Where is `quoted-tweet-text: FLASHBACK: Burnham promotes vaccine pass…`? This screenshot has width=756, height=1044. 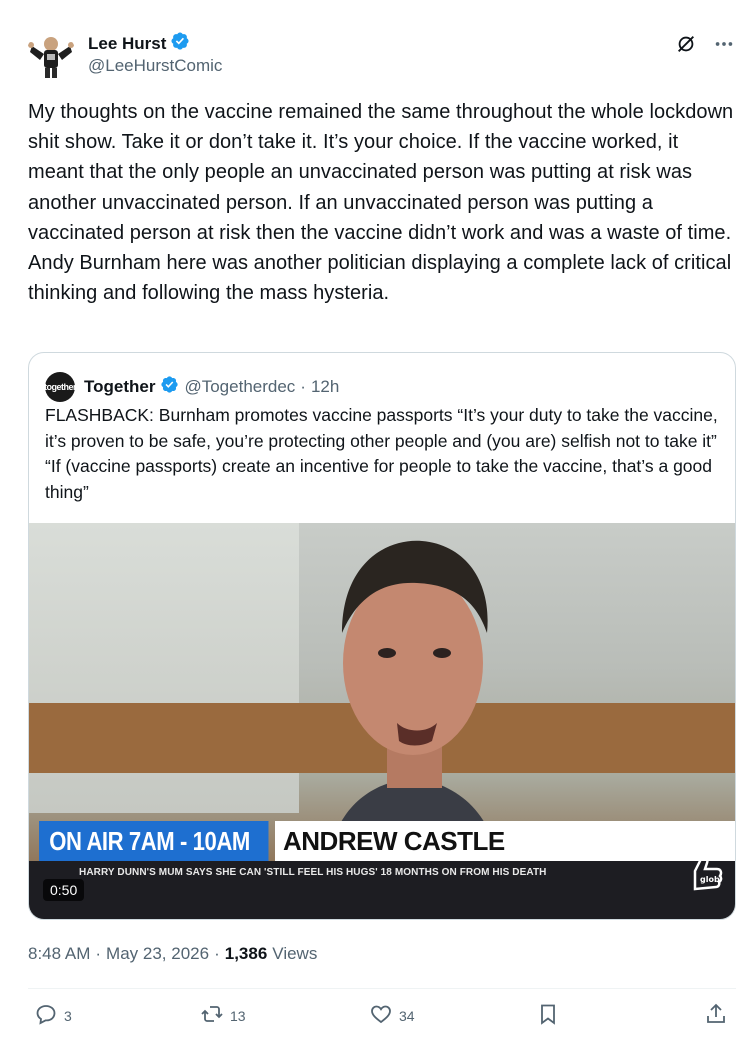 quoted-tweet-text: FLASHBACK: Burnham promotes vaccine pass… is located at coordinates (381, 453).